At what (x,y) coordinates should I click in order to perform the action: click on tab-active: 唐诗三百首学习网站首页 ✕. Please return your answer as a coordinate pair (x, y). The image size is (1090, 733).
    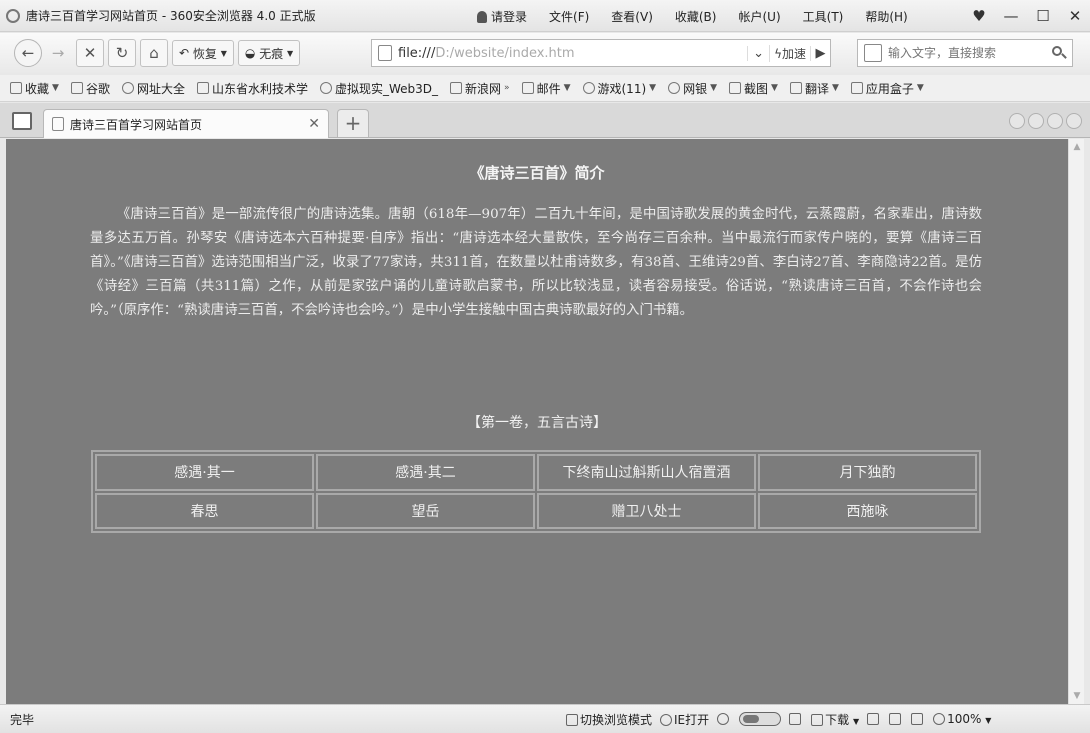
    Looking at the image, I should click on (186, 123).